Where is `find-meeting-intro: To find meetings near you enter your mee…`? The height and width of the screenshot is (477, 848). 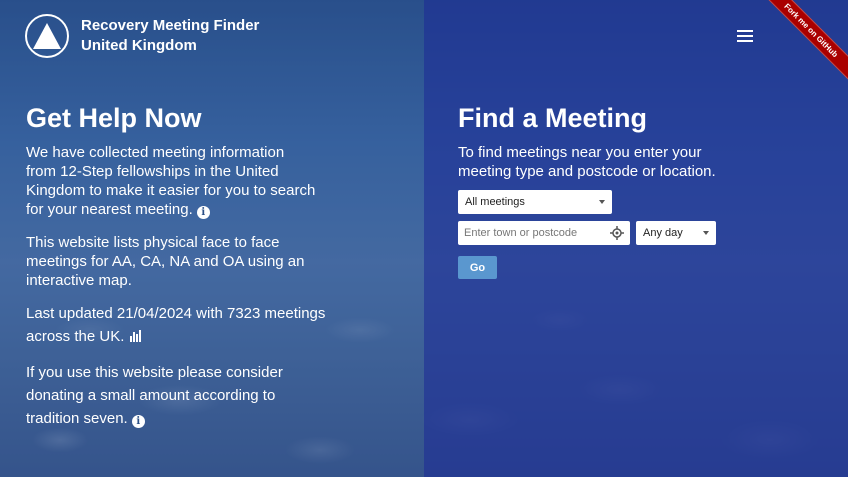 find-meeting-intro: To find meetings near you enter your mee… is located at coordinates (587, 162).